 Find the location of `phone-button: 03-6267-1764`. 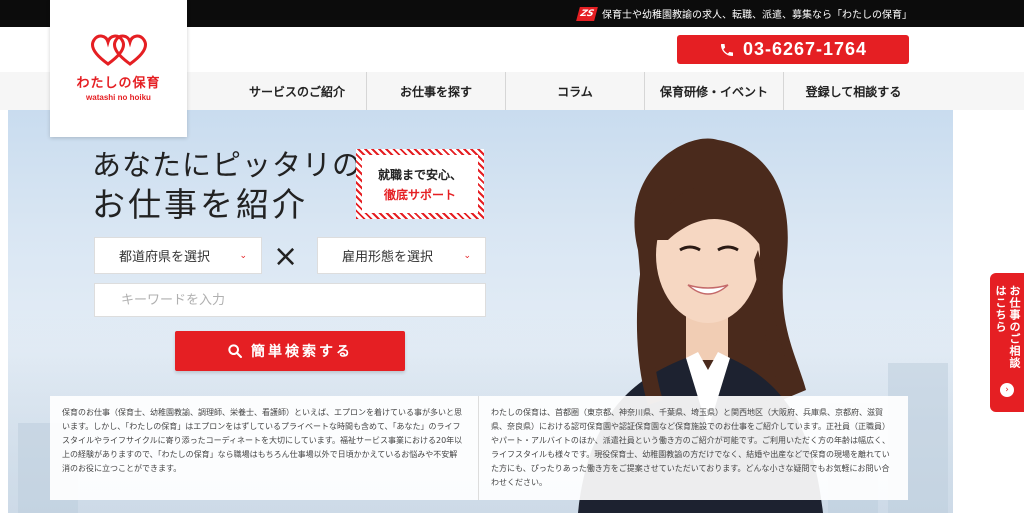

phone-button: 03-6267-1764 is located at coordinates (793, 49).